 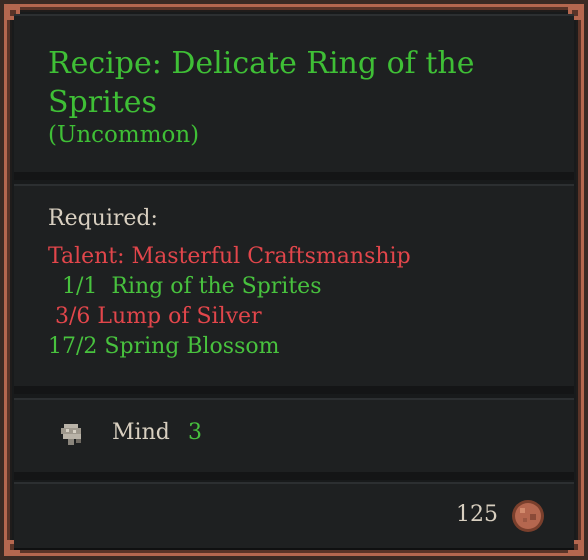 What do you see at coordinates (124, 135) in the screenshot?
I see `rarity-label: (Uncommon)` at bounding box center [124, 135].